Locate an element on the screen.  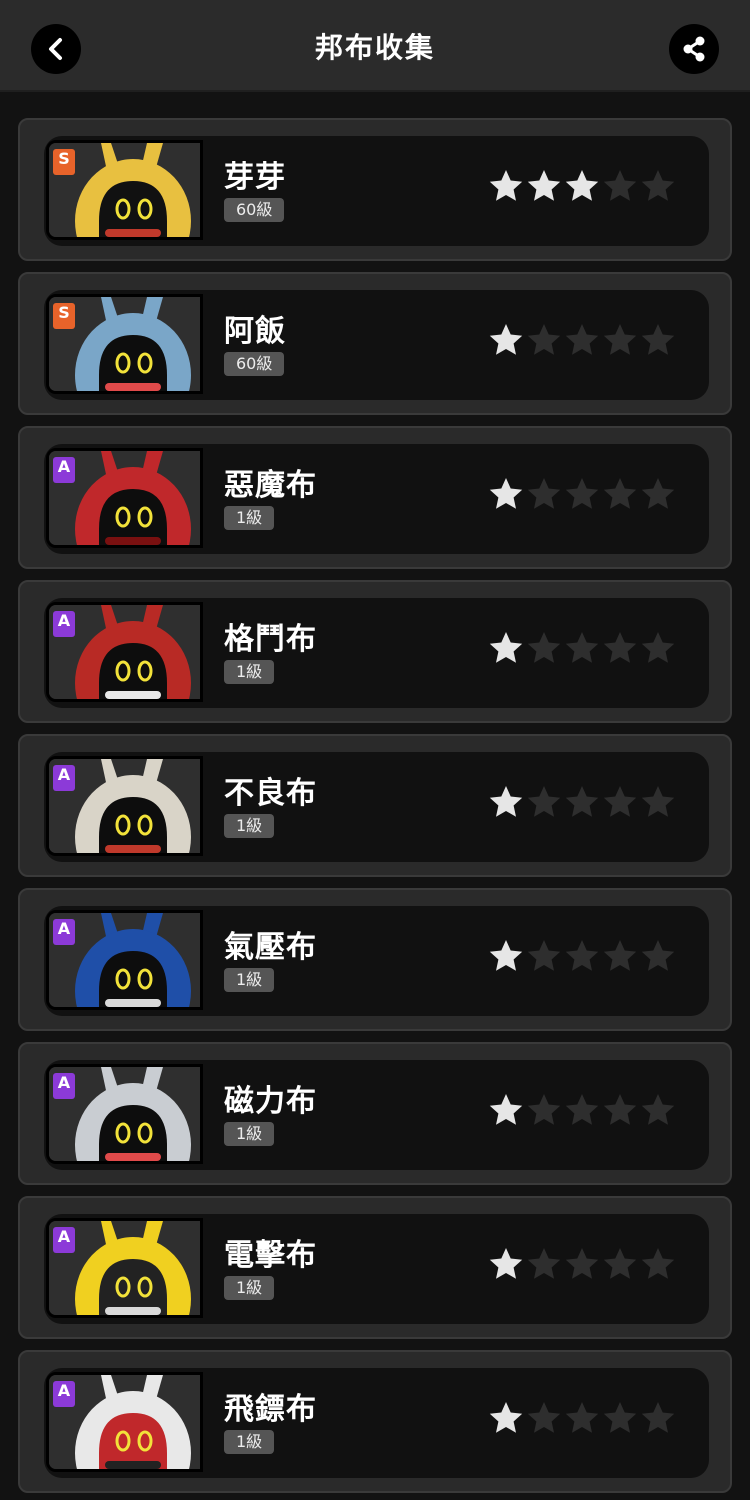
bangboo-card: A 格鬥布 1級 is located at coordinates (375, 651).